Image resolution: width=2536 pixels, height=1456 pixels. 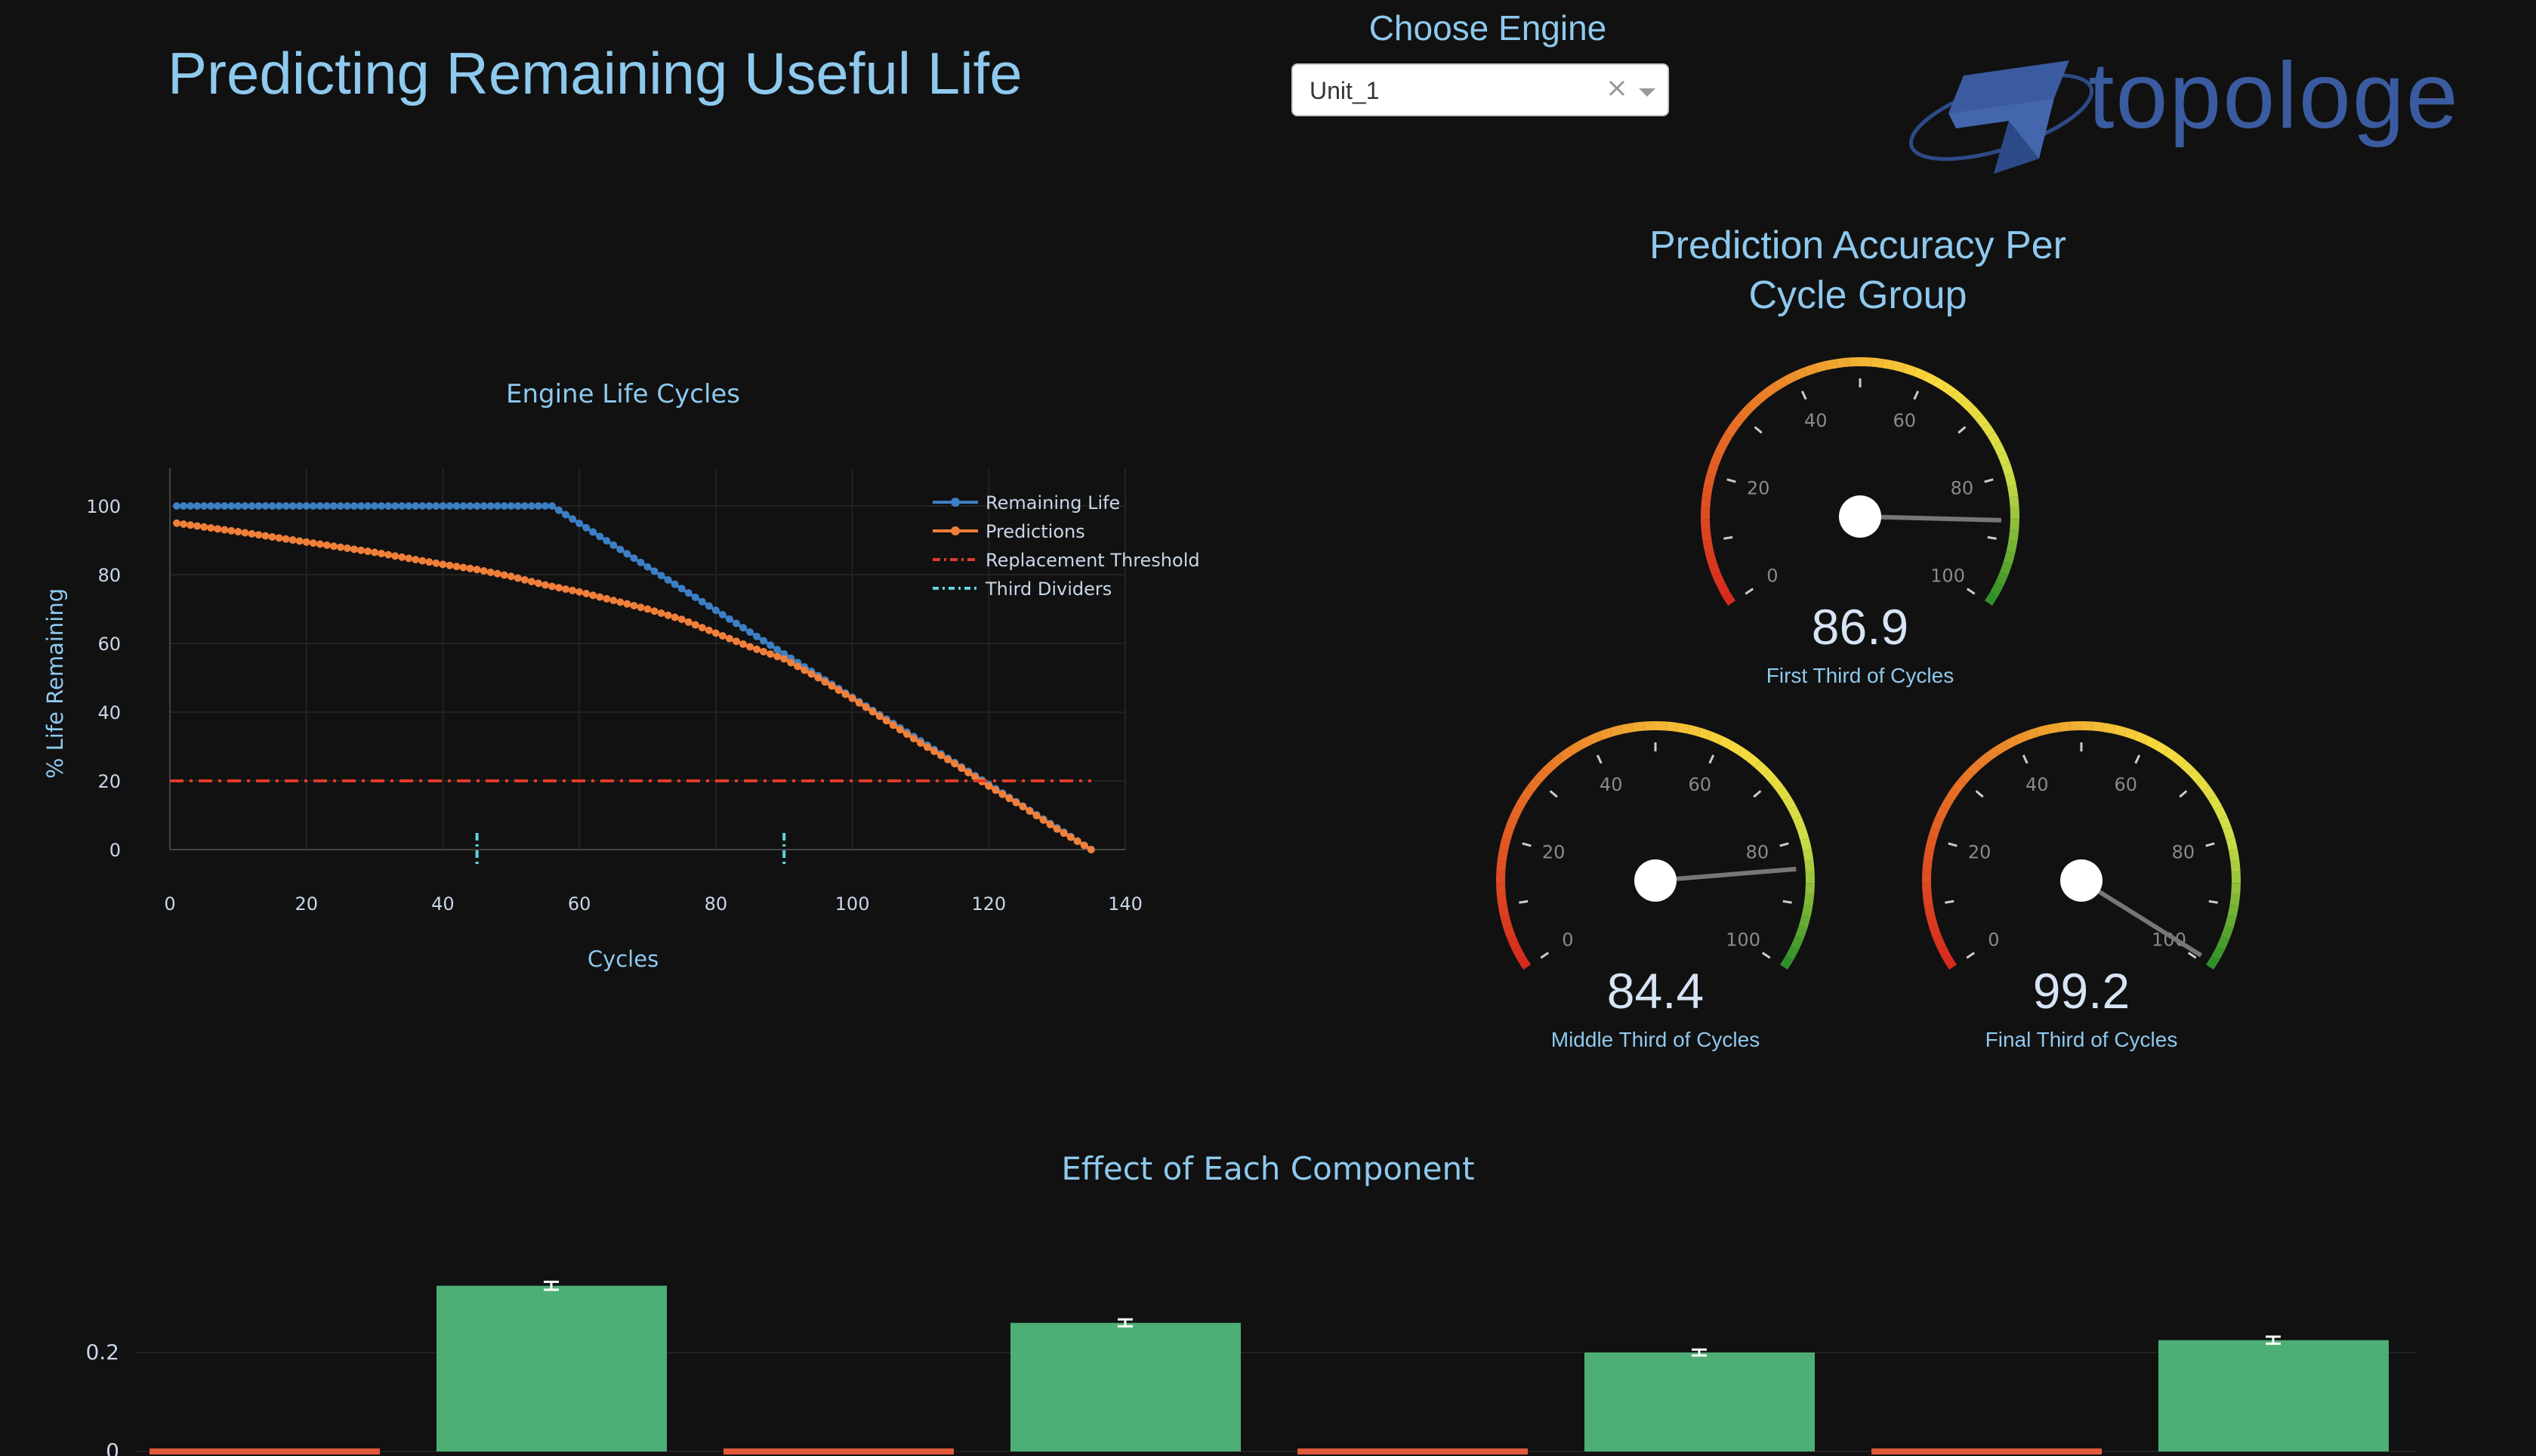 I want to click on y-tick-label: 20, so click(x=109, y=781).